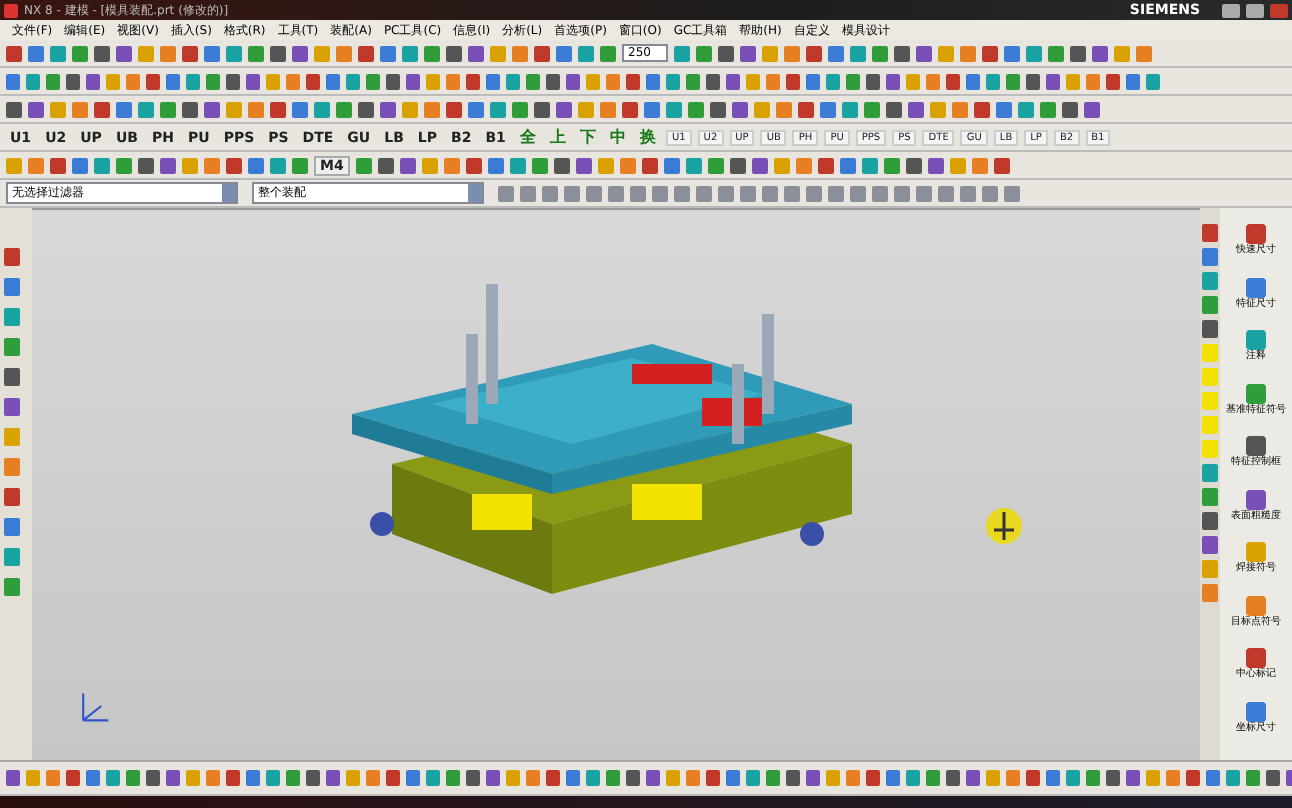 This screenshot has height=808, width=1292. What do you see at coordinates (557, 137) in the screenshot?
I see `toolbar-button: 上` at bounding box center [557, 137].